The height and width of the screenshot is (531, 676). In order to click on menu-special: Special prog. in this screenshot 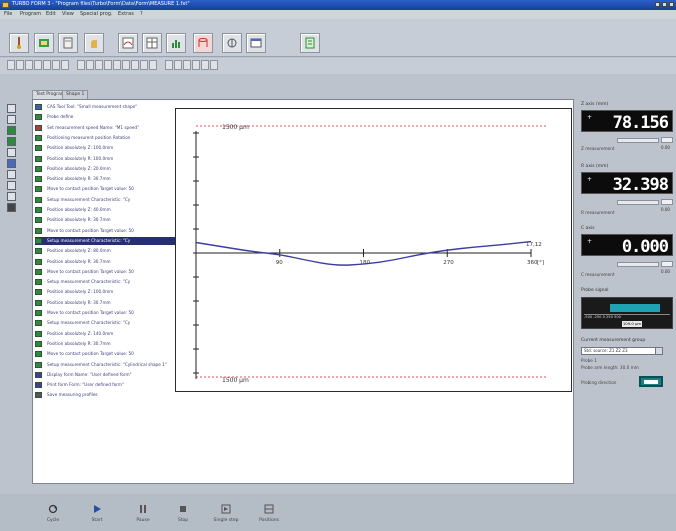, I will do `click(96, 14)`.